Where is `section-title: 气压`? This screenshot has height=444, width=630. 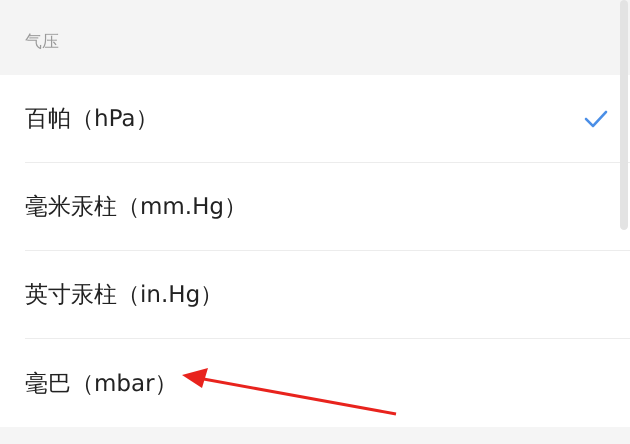
section-title: 气压 is located at coordinates (42, 41).